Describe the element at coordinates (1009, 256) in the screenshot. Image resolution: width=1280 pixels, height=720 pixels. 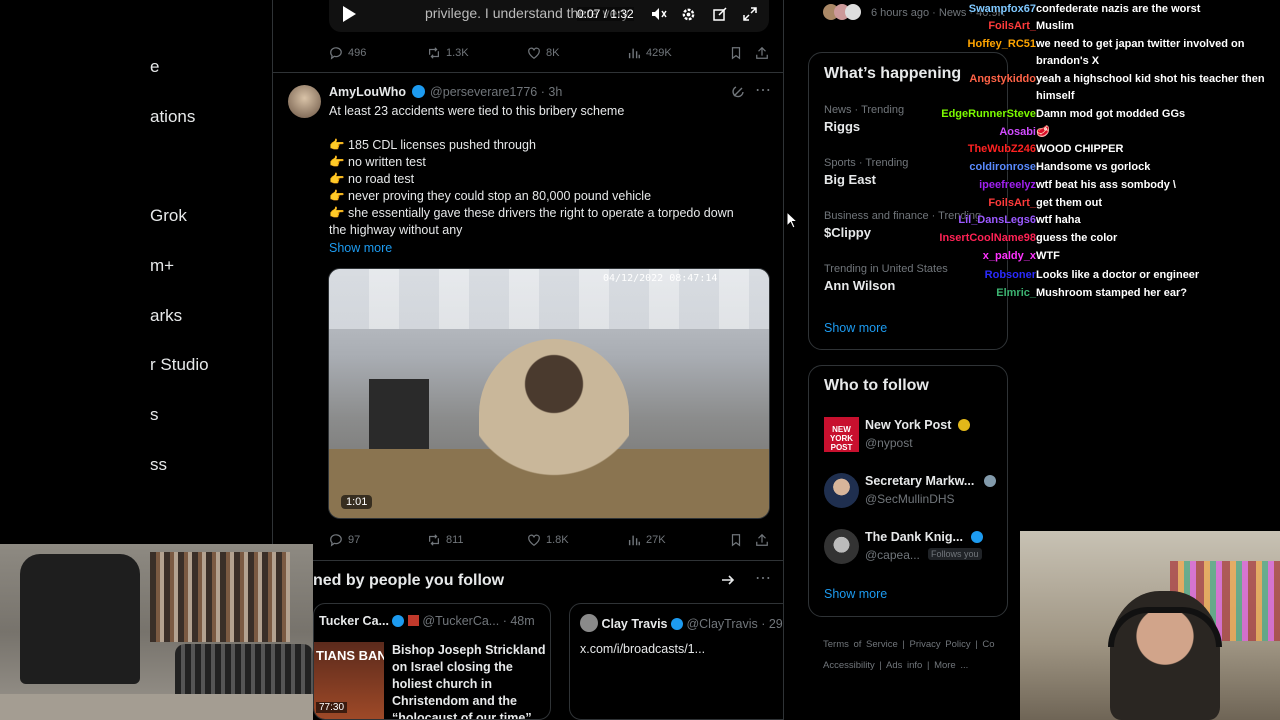
I see `chat-username: x_paldy_x` at that location.